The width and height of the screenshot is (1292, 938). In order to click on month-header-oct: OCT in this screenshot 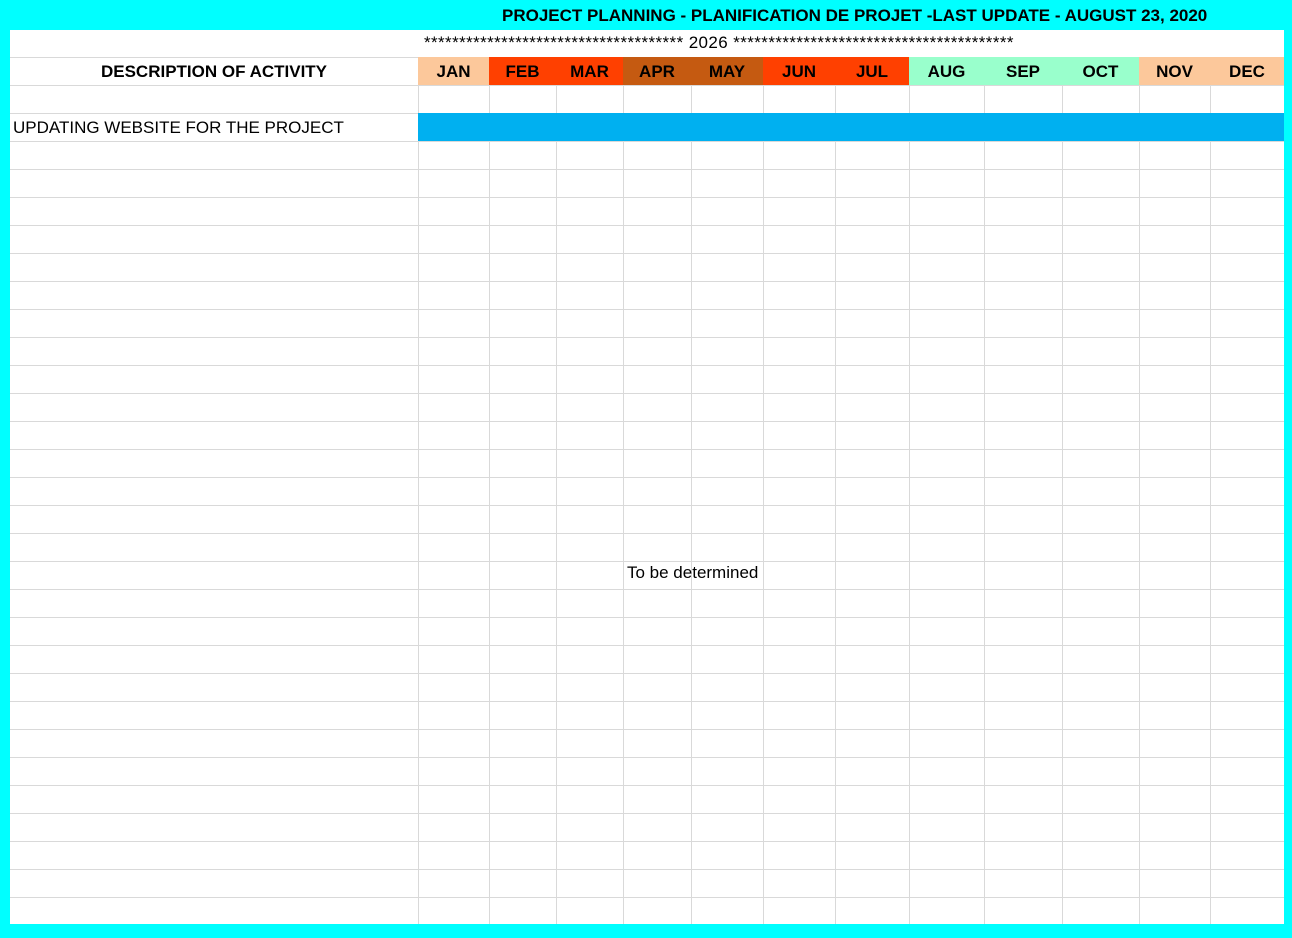, I will do `click(1100, 71)`.